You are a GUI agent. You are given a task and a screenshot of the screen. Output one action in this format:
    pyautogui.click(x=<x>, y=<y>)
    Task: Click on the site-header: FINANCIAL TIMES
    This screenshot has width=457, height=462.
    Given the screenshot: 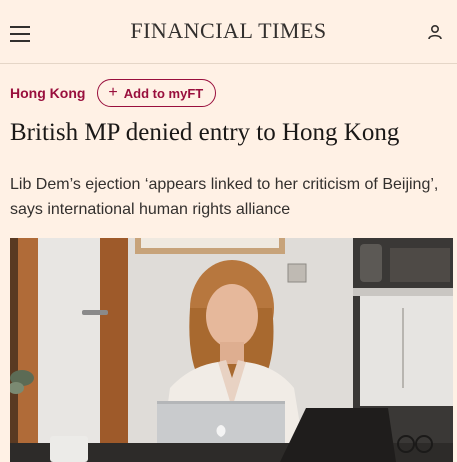 What is the action you would take?
    pyautogui.click(x=228, y=32)
    